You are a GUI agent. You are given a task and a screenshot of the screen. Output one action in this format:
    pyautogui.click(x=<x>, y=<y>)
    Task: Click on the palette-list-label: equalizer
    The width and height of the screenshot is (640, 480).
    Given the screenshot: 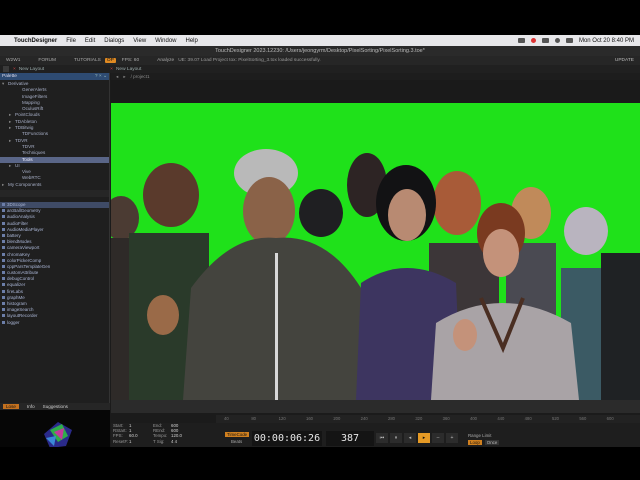 What is the action you would take?
    pyautogui.click(x=16, y=285)
    